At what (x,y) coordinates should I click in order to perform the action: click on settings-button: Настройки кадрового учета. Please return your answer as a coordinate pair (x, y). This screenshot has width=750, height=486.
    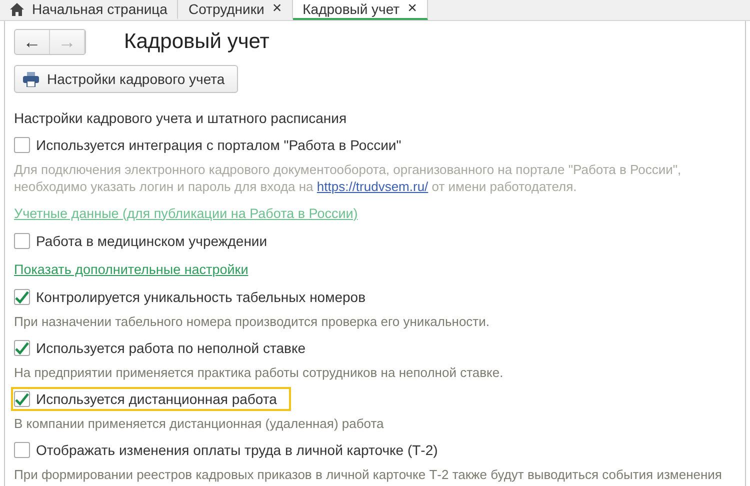
    Looking at the image, I should click on (126, 79).